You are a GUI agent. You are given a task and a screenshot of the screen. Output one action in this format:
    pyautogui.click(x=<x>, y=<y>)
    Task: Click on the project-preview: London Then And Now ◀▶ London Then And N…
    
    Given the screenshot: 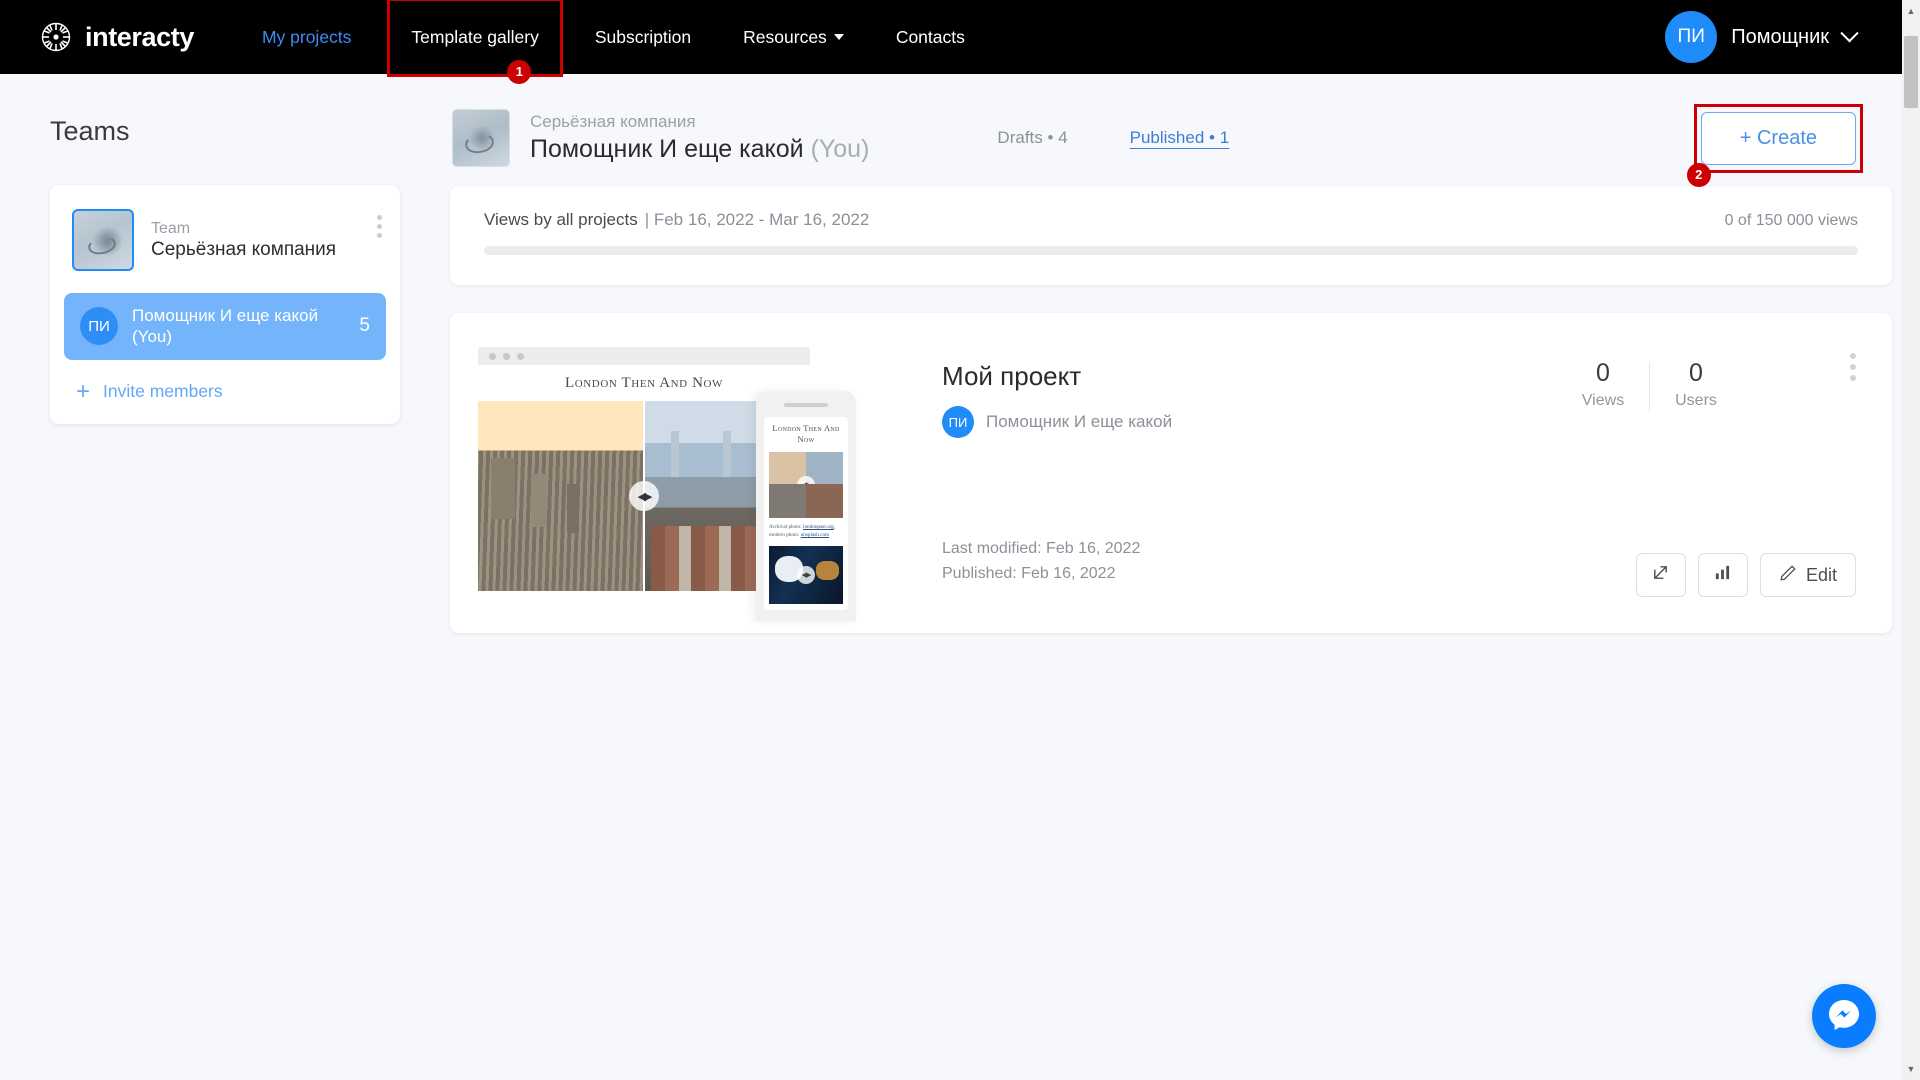 What is the action you would take?
    pyautogui.click(x=693, y=490)
    